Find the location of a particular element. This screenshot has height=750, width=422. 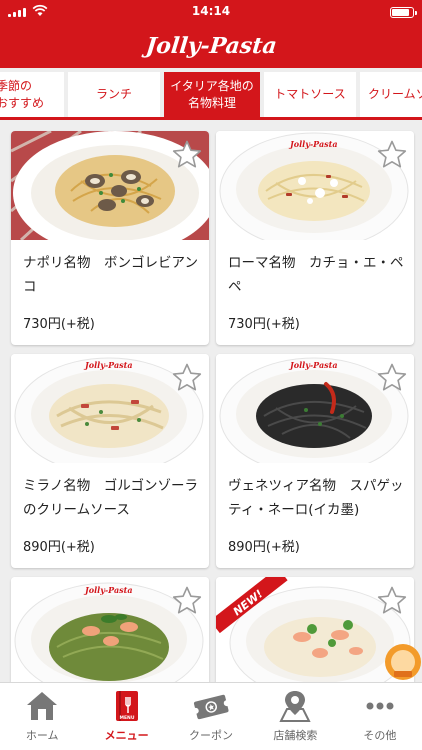

nav-label: クーポン is located at coordinates (211, 735).